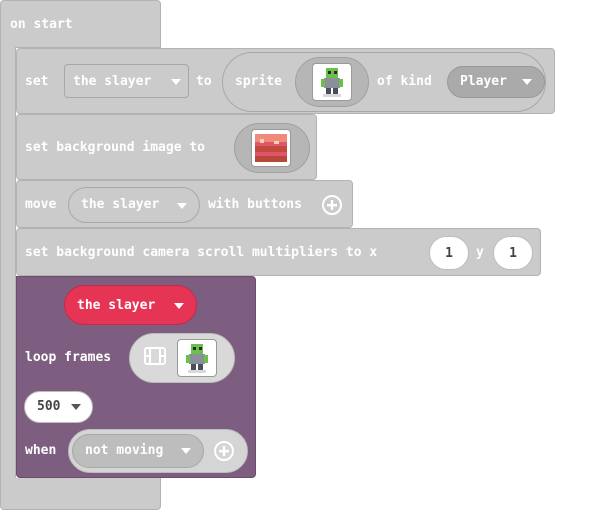 The image size is (607, 510). I want to click on y-value-input: 1, so click(513, 253).